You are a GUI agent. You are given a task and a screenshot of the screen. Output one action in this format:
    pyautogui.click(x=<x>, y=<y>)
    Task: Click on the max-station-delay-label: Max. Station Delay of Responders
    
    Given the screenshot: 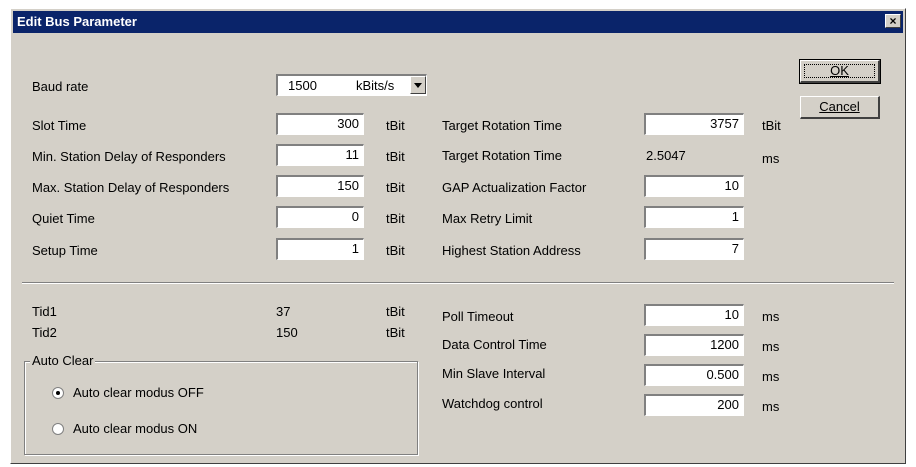 What is the action you would take?
    pyautogui.click(x=131, y=187)
    